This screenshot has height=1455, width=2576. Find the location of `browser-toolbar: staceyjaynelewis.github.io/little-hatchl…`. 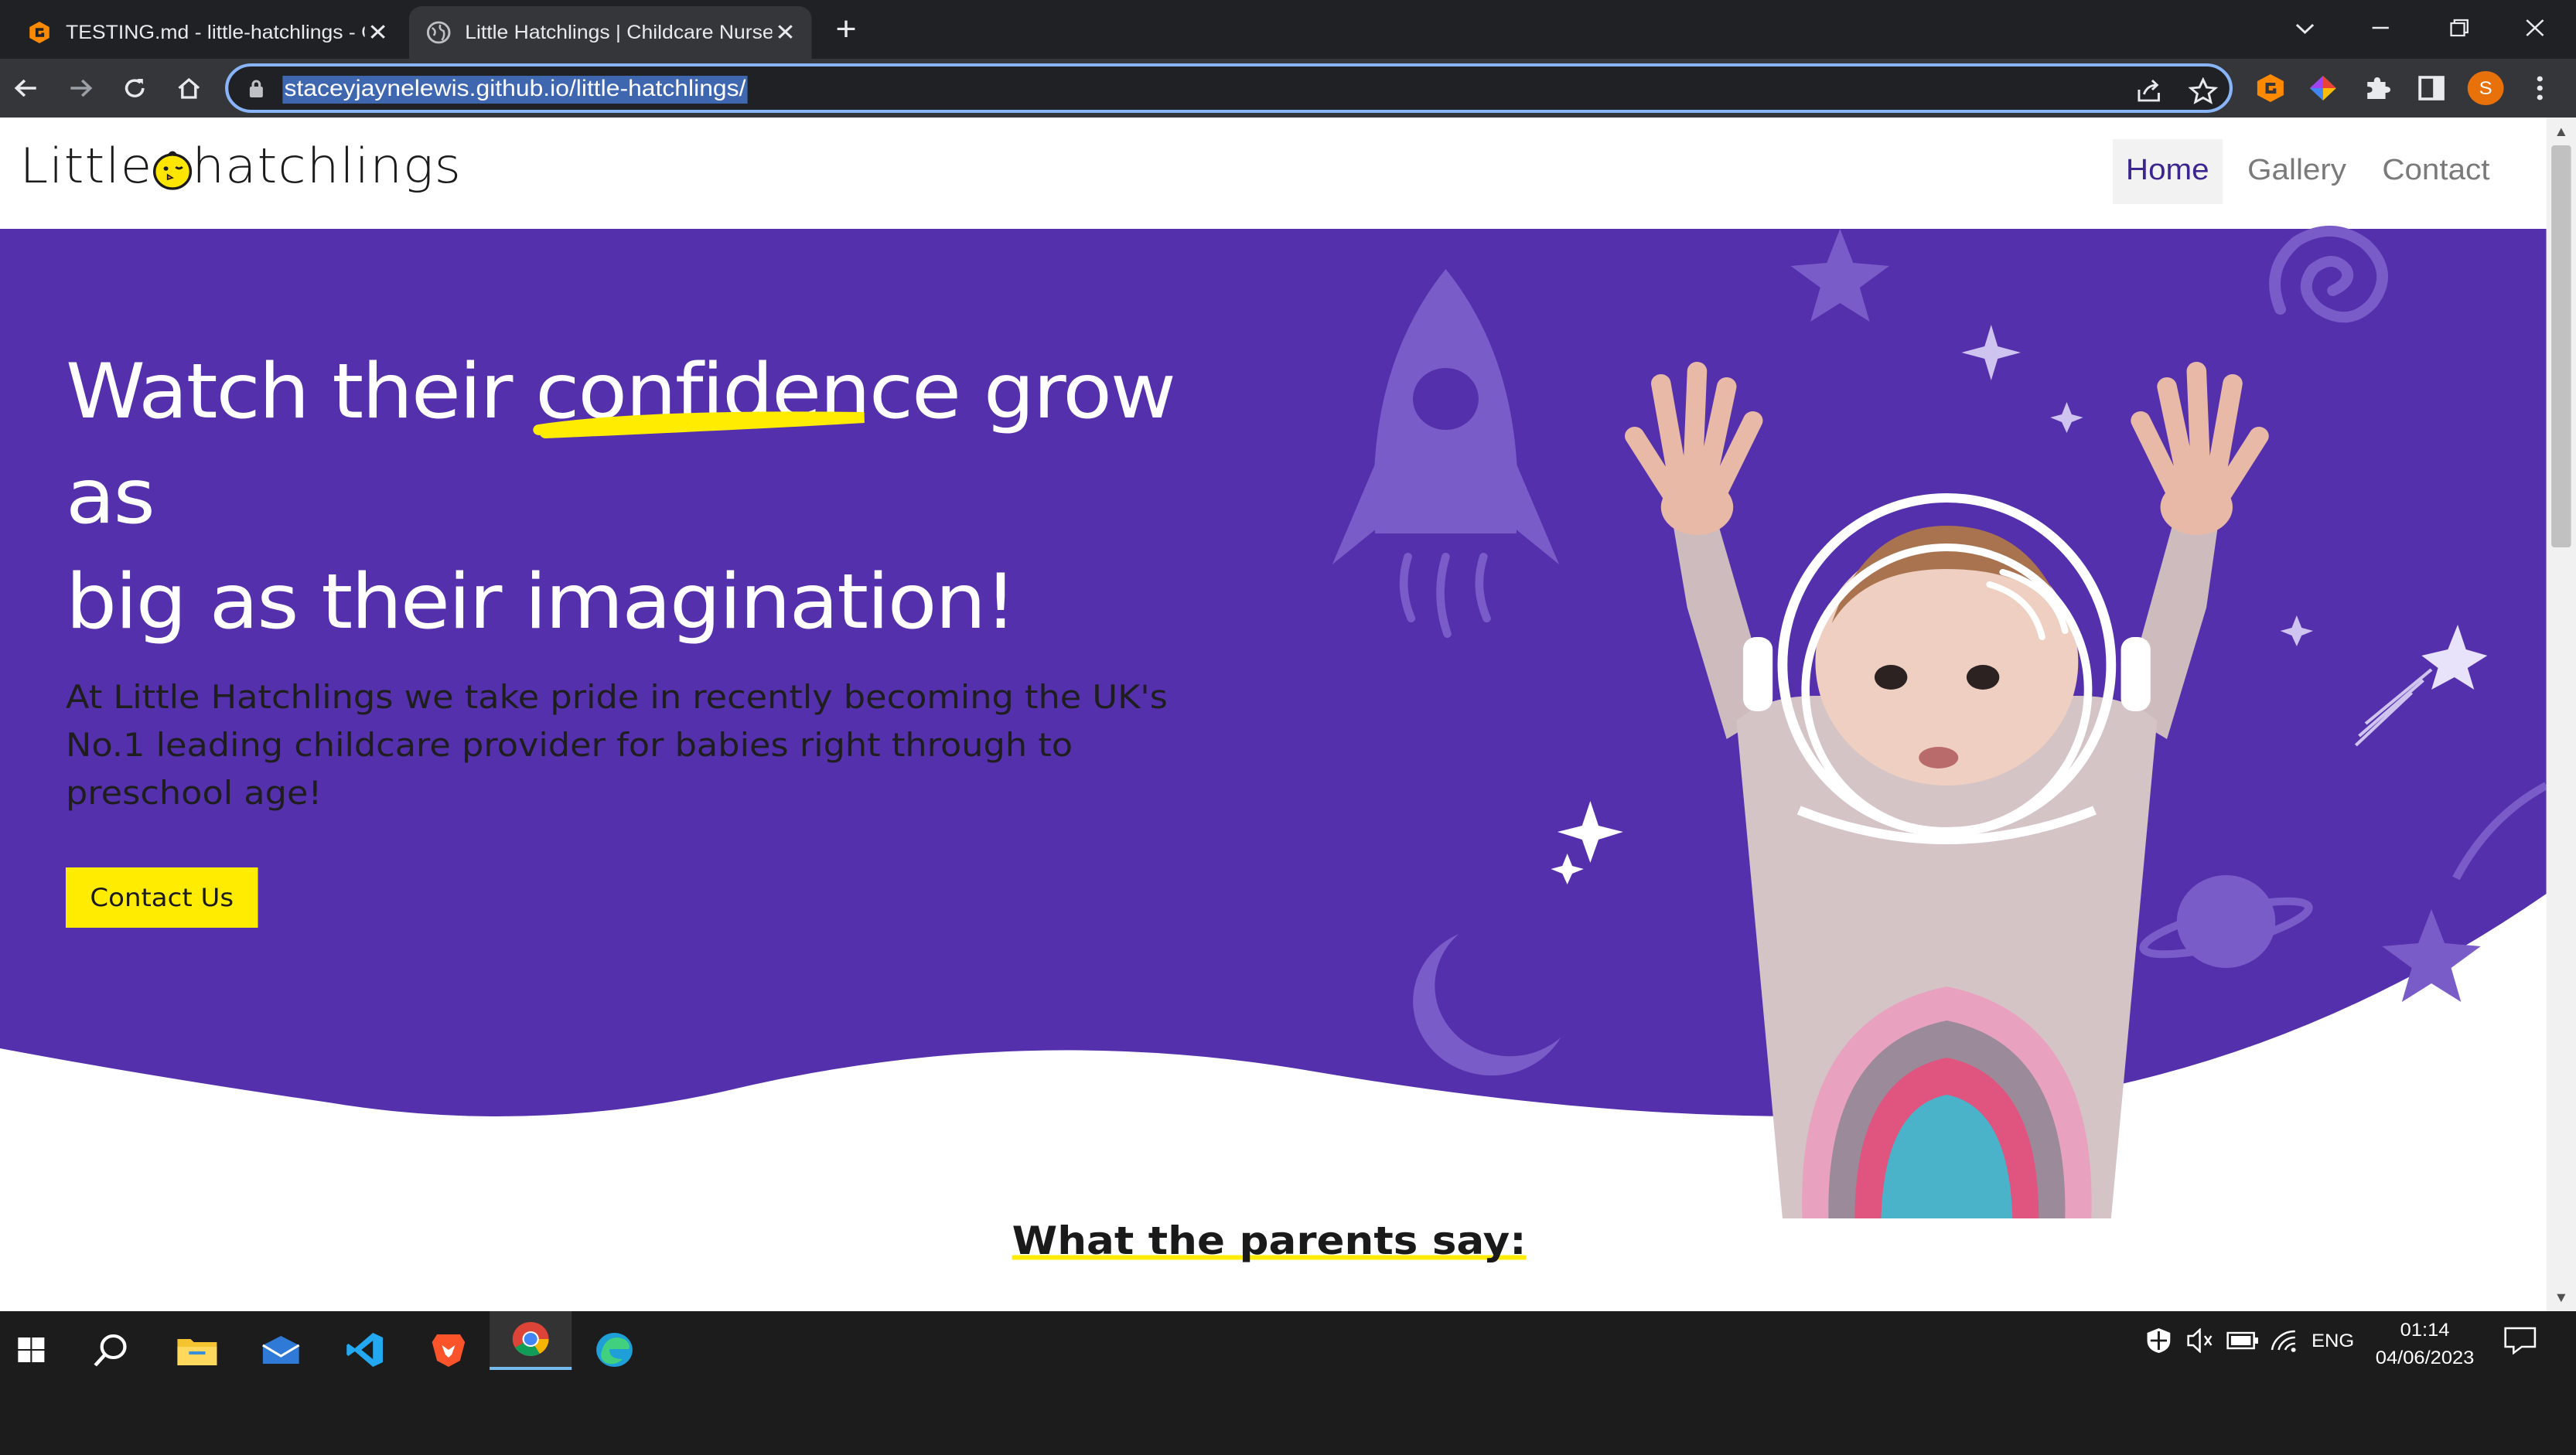

browser-toolbar: staceyjaynelewis.github.io/little-hatchl… is located at coordinates (1288, 88).